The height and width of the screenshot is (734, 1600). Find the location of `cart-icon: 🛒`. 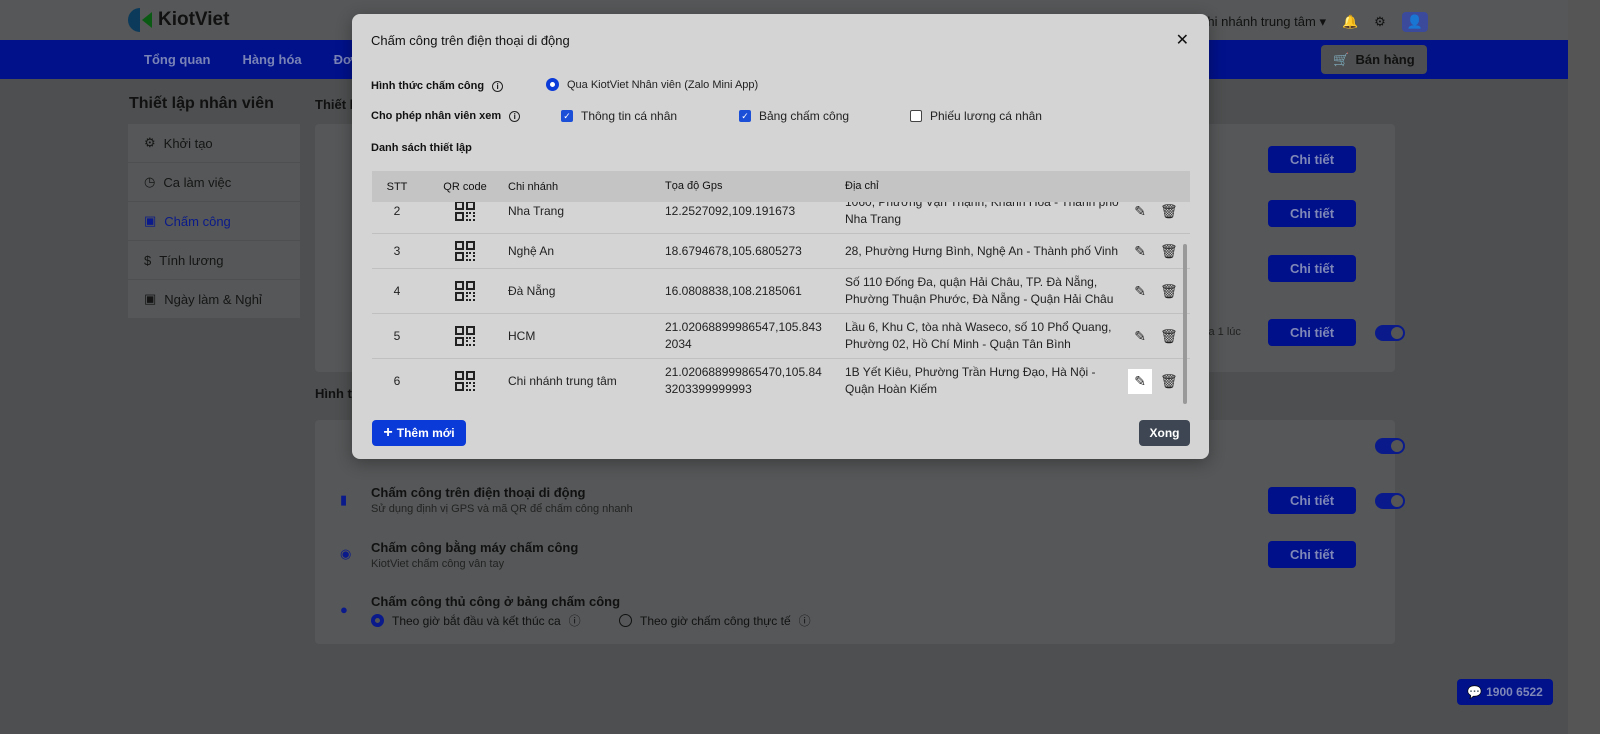

cart-icon: 🛒 is located at coordinates (1341, 59).